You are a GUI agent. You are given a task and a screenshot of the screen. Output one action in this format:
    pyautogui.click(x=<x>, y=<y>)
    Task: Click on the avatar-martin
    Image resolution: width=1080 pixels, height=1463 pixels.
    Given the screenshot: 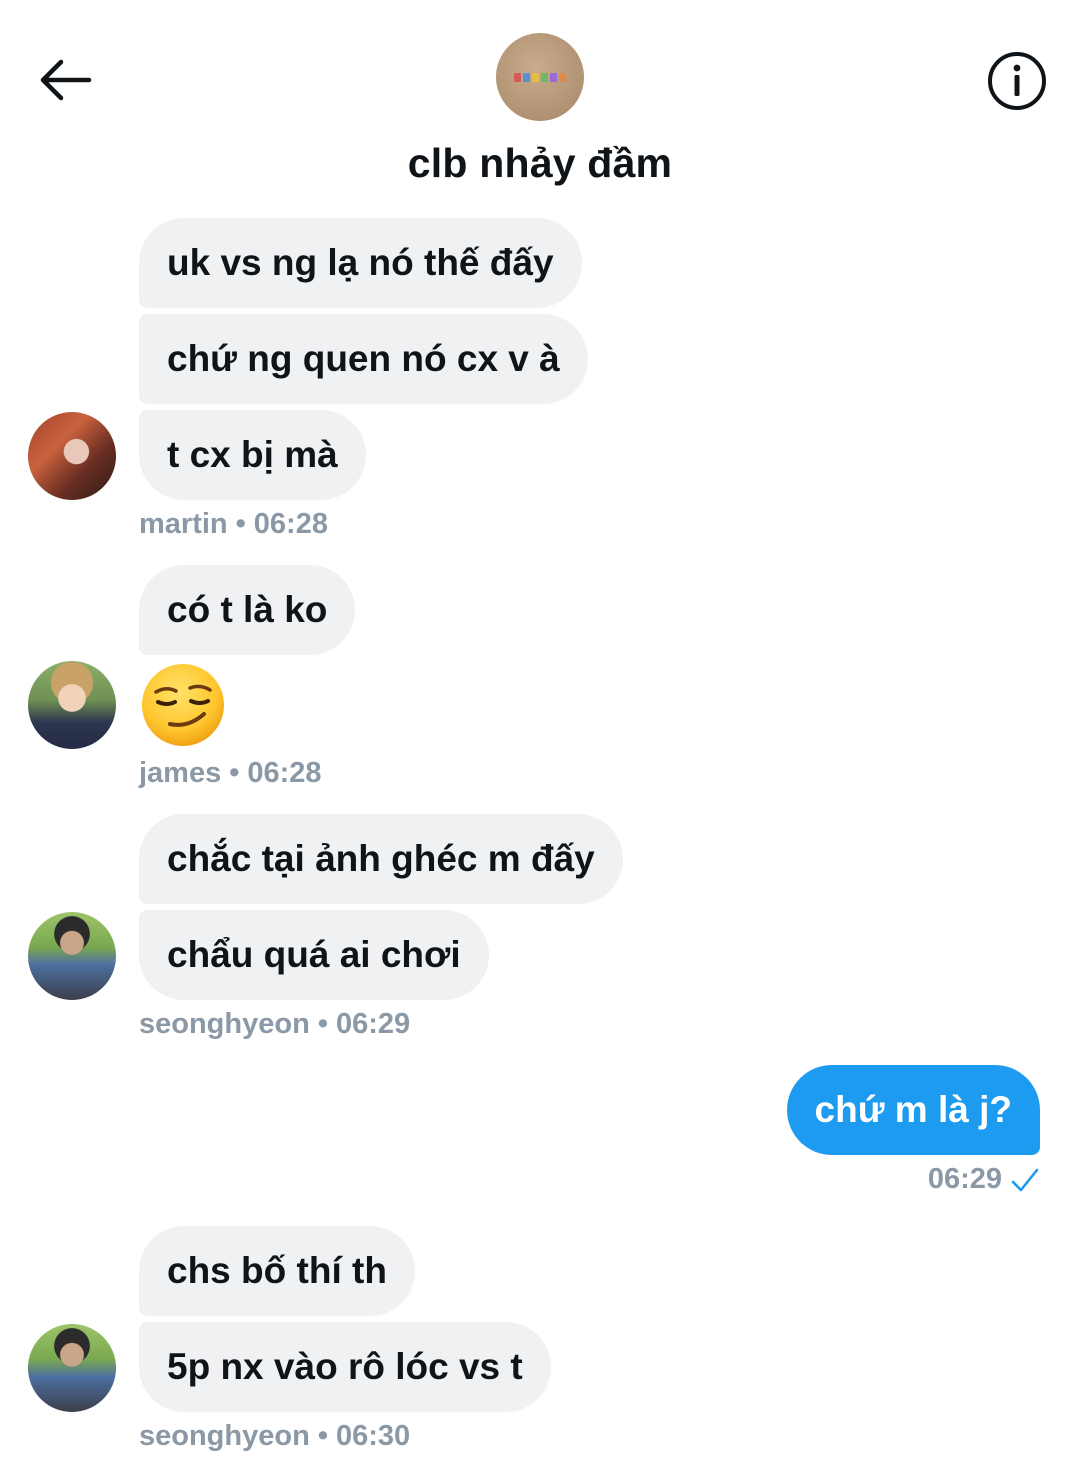 What is the action you would take?
    pyautogui.click(x=72, y=456)
    